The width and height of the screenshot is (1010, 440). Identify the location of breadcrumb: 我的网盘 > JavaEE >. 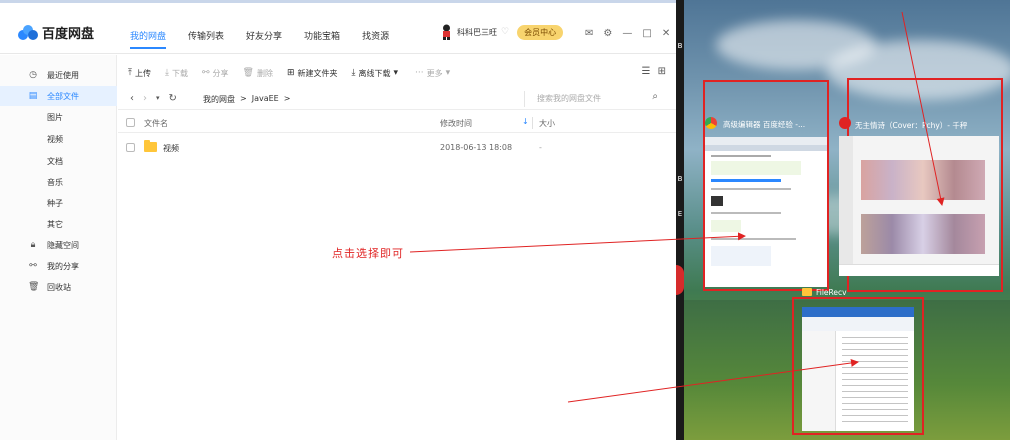
(249, 99).